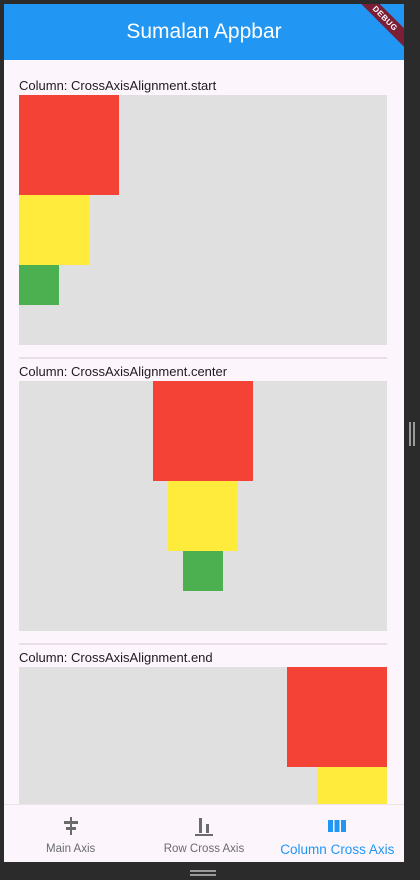 This screenshot has height=880, width=420. I want to click on debug-banner: DEBUG, so click(376, 29).